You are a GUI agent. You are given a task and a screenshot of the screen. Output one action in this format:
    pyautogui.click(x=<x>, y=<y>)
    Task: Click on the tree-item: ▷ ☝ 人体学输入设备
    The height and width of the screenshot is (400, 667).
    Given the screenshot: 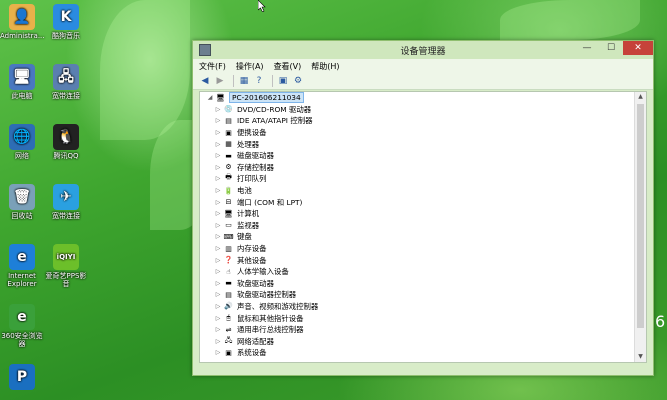 What is the action you would take?
    pyautogui.click(x=417, y=272)
    